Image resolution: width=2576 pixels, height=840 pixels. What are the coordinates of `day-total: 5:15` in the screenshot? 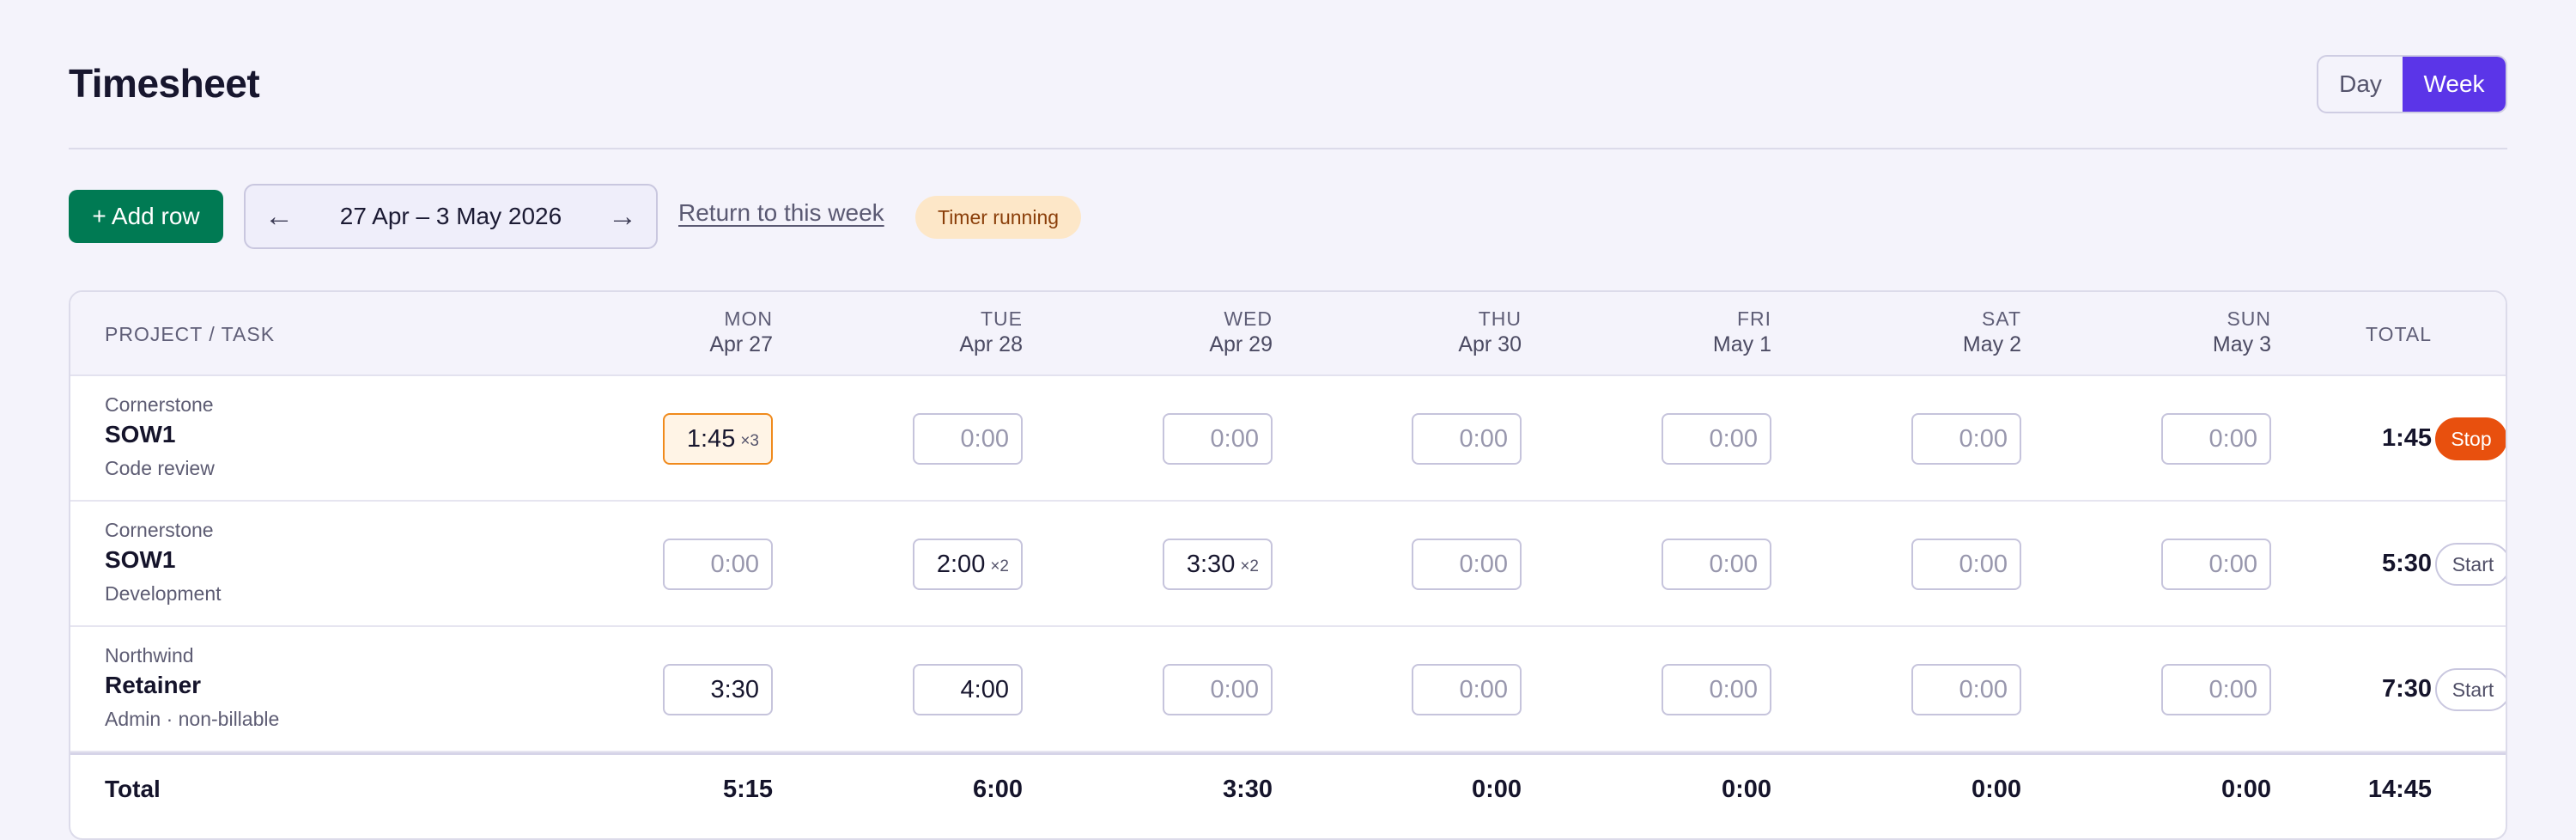 It's located at (748, 790).